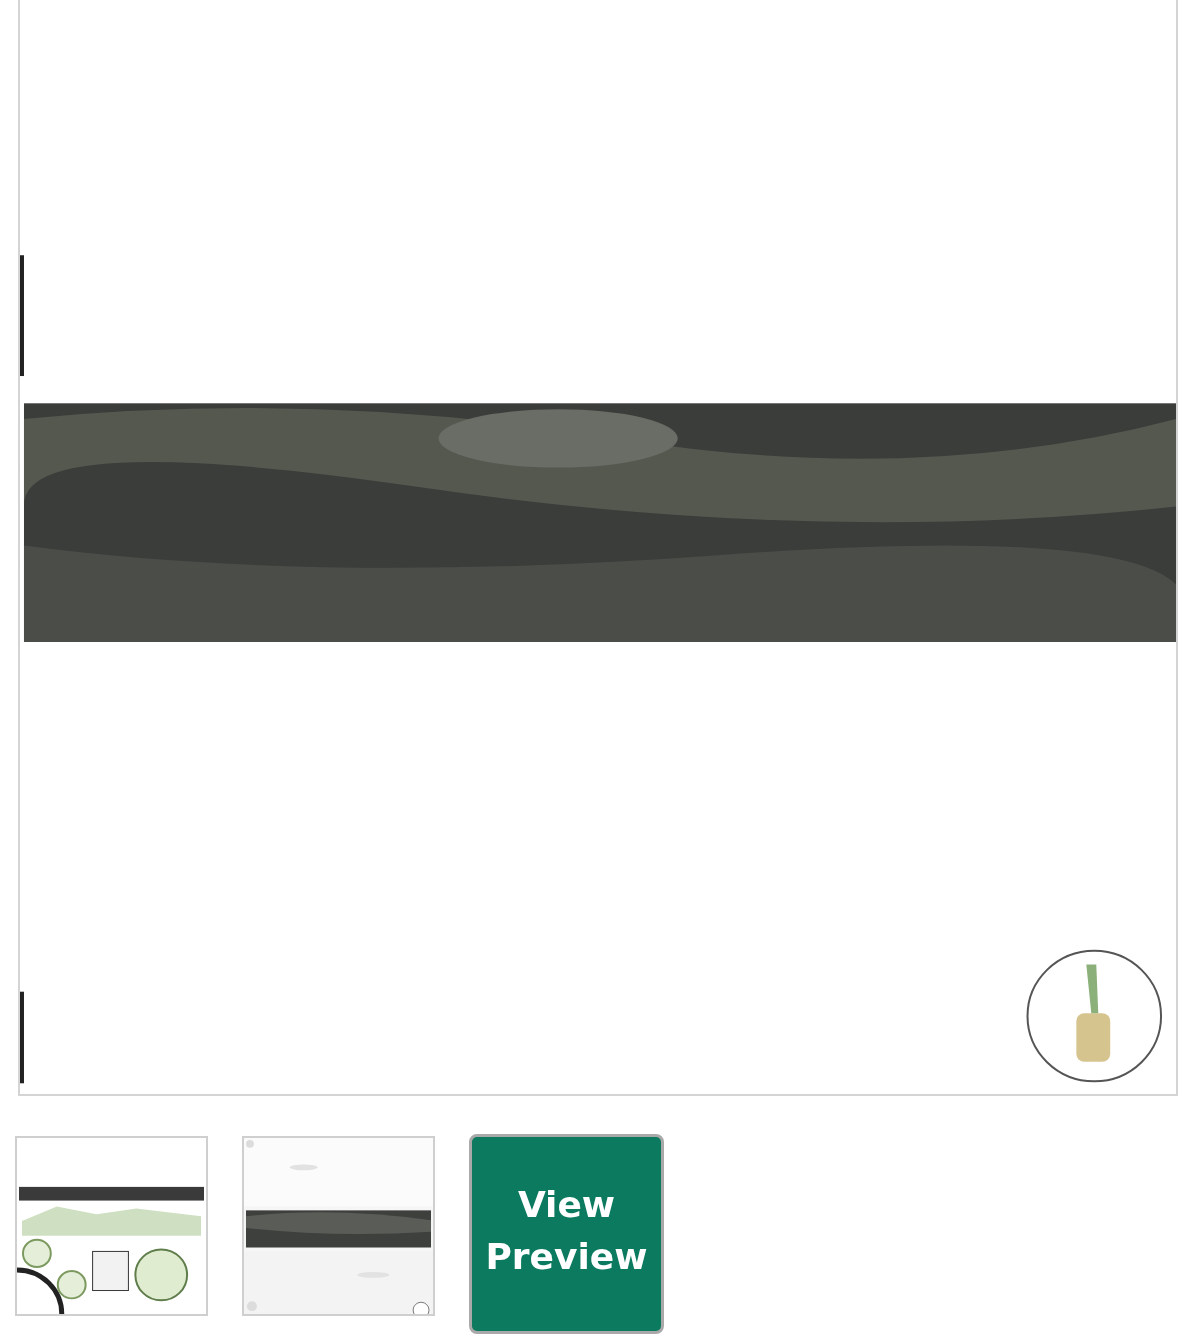 The height and width of the screenshot is (1334, 1186). Describe the element at coordinates (566, 1234) in the screenshot. I see `view-preview-button: View Preview` at that location.